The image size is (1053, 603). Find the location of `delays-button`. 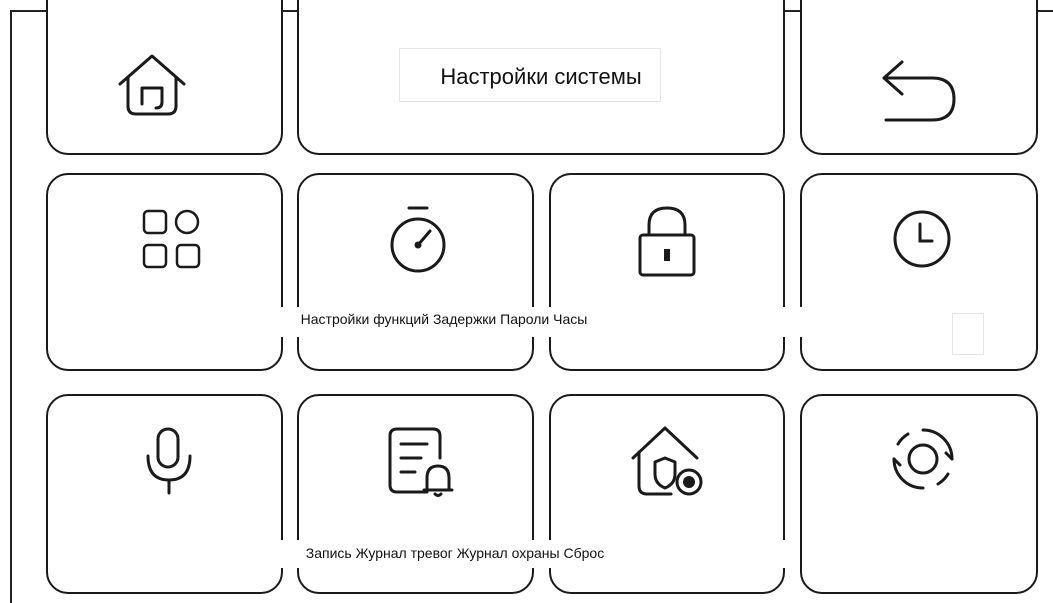

delays-button is located at coordinates (415, 272).